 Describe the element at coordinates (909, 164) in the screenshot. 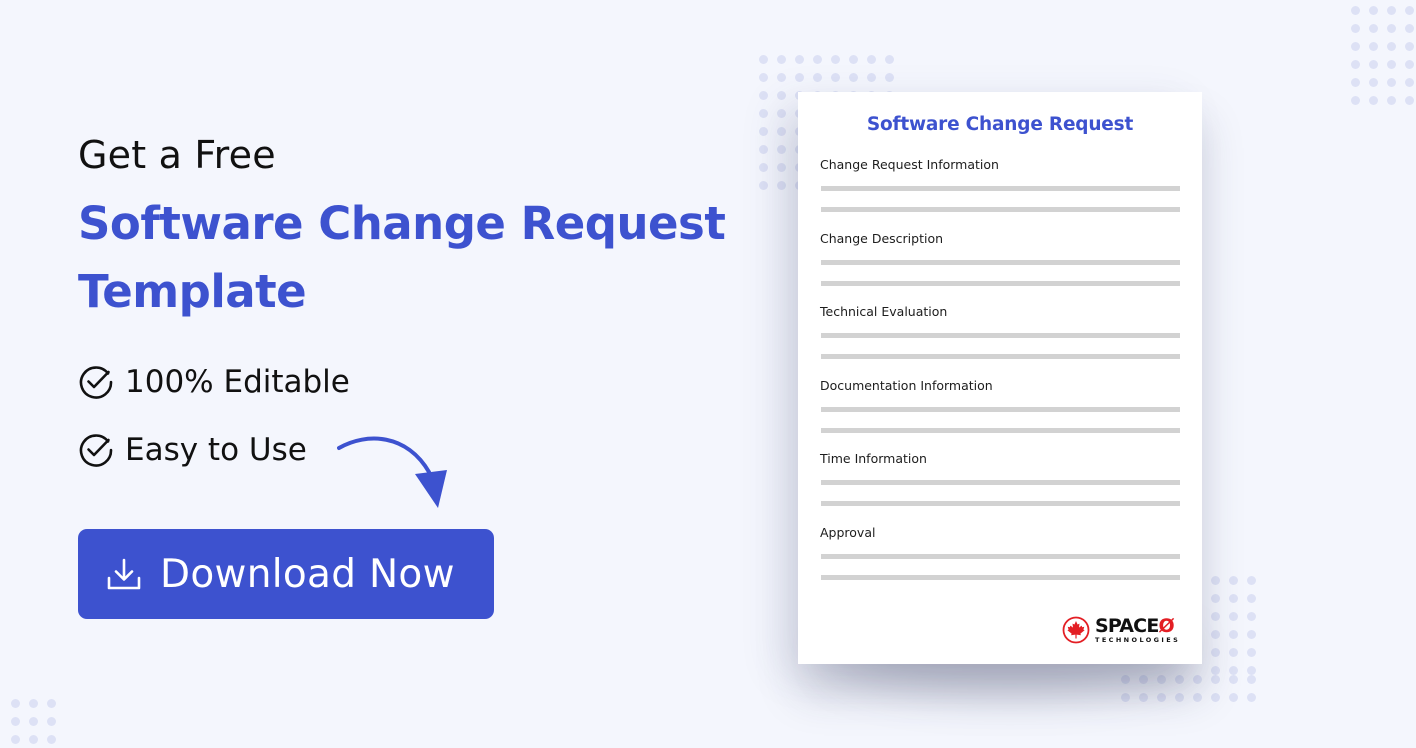

I see `section-label: Change Request Information` at that location.